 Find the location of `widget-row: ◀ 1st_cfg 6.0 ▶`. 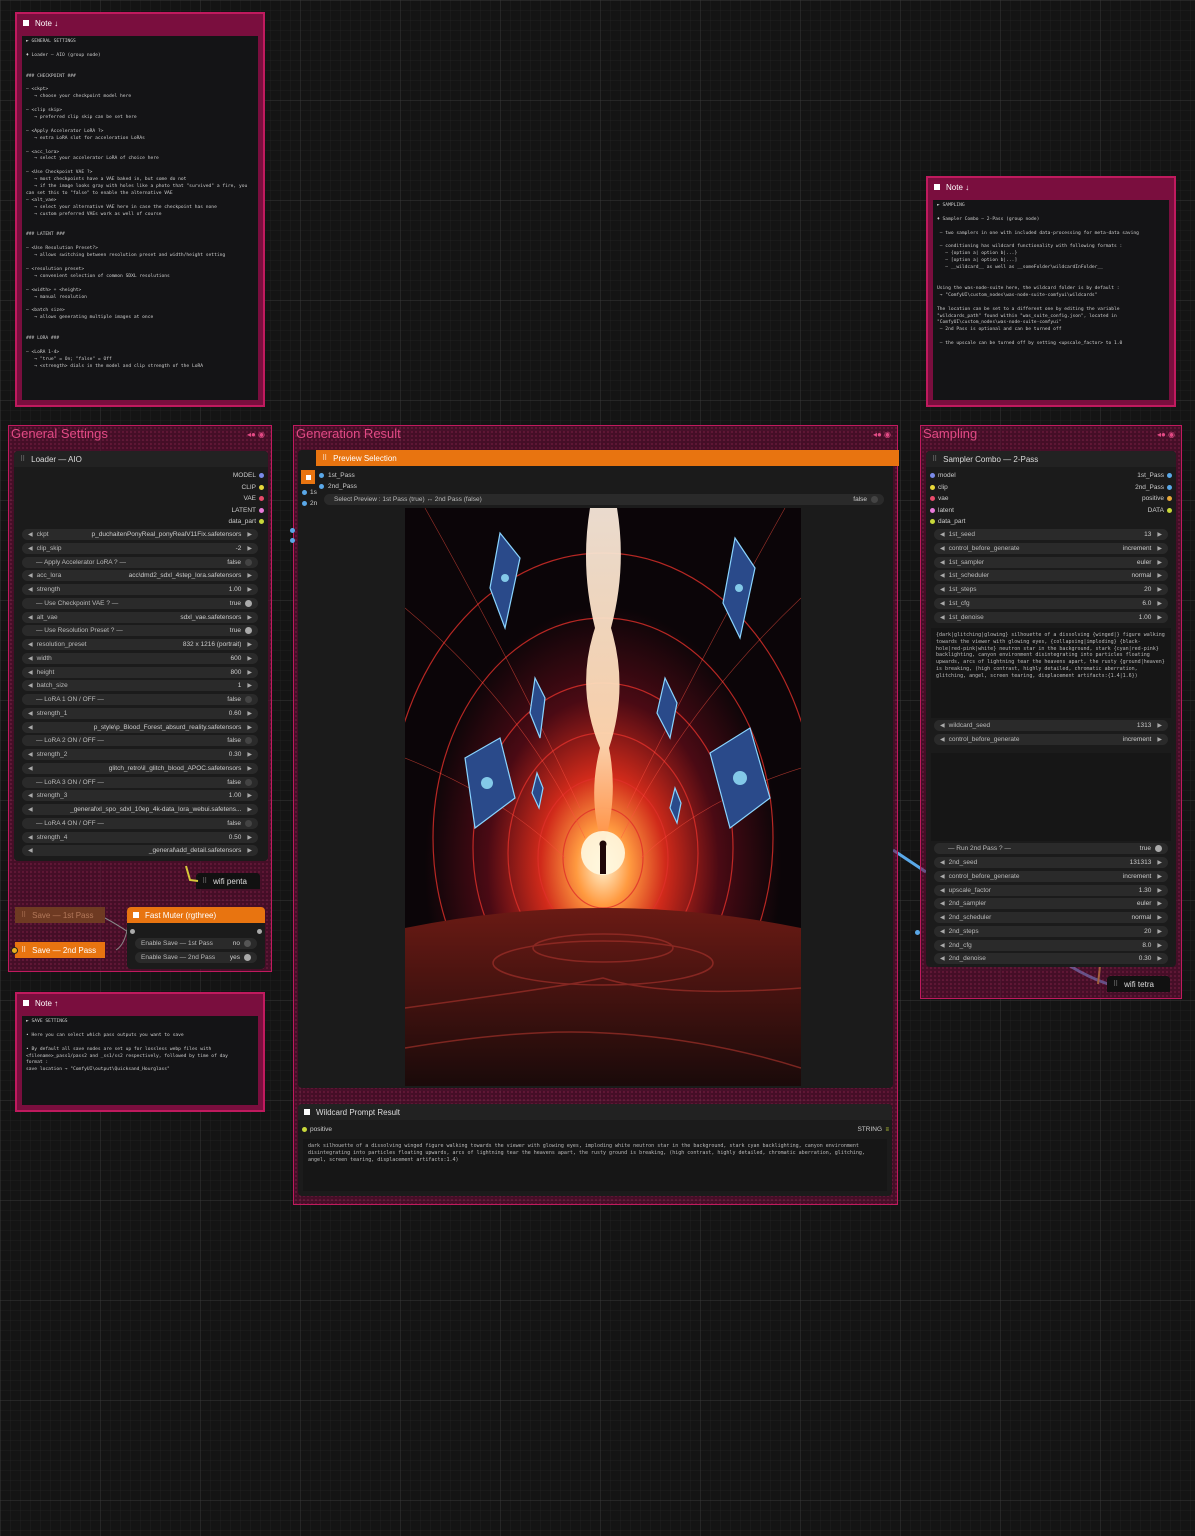

widget-row: ◀ 1st_cfg 6.0 ▶ is located at coordinates (1051, 603).